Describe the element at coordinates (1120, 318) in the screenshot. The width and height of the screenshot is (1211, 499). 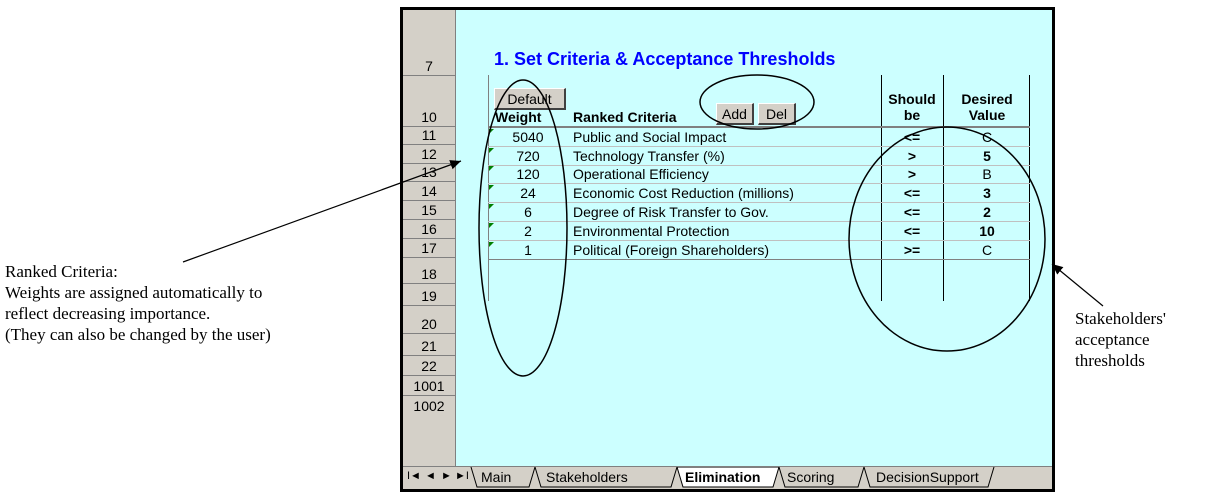
I see `right-annotation-line1: Stakeholders'` at that location.